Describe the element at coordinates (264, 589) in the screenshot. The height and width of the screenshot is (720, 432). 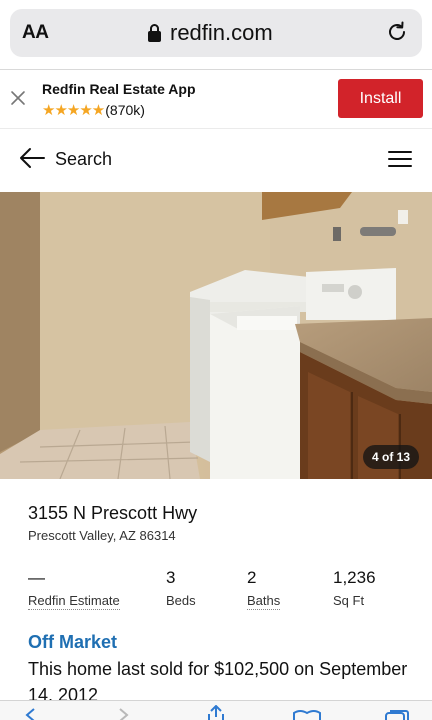
I see `stat-baths: 2 Baths` at that location.